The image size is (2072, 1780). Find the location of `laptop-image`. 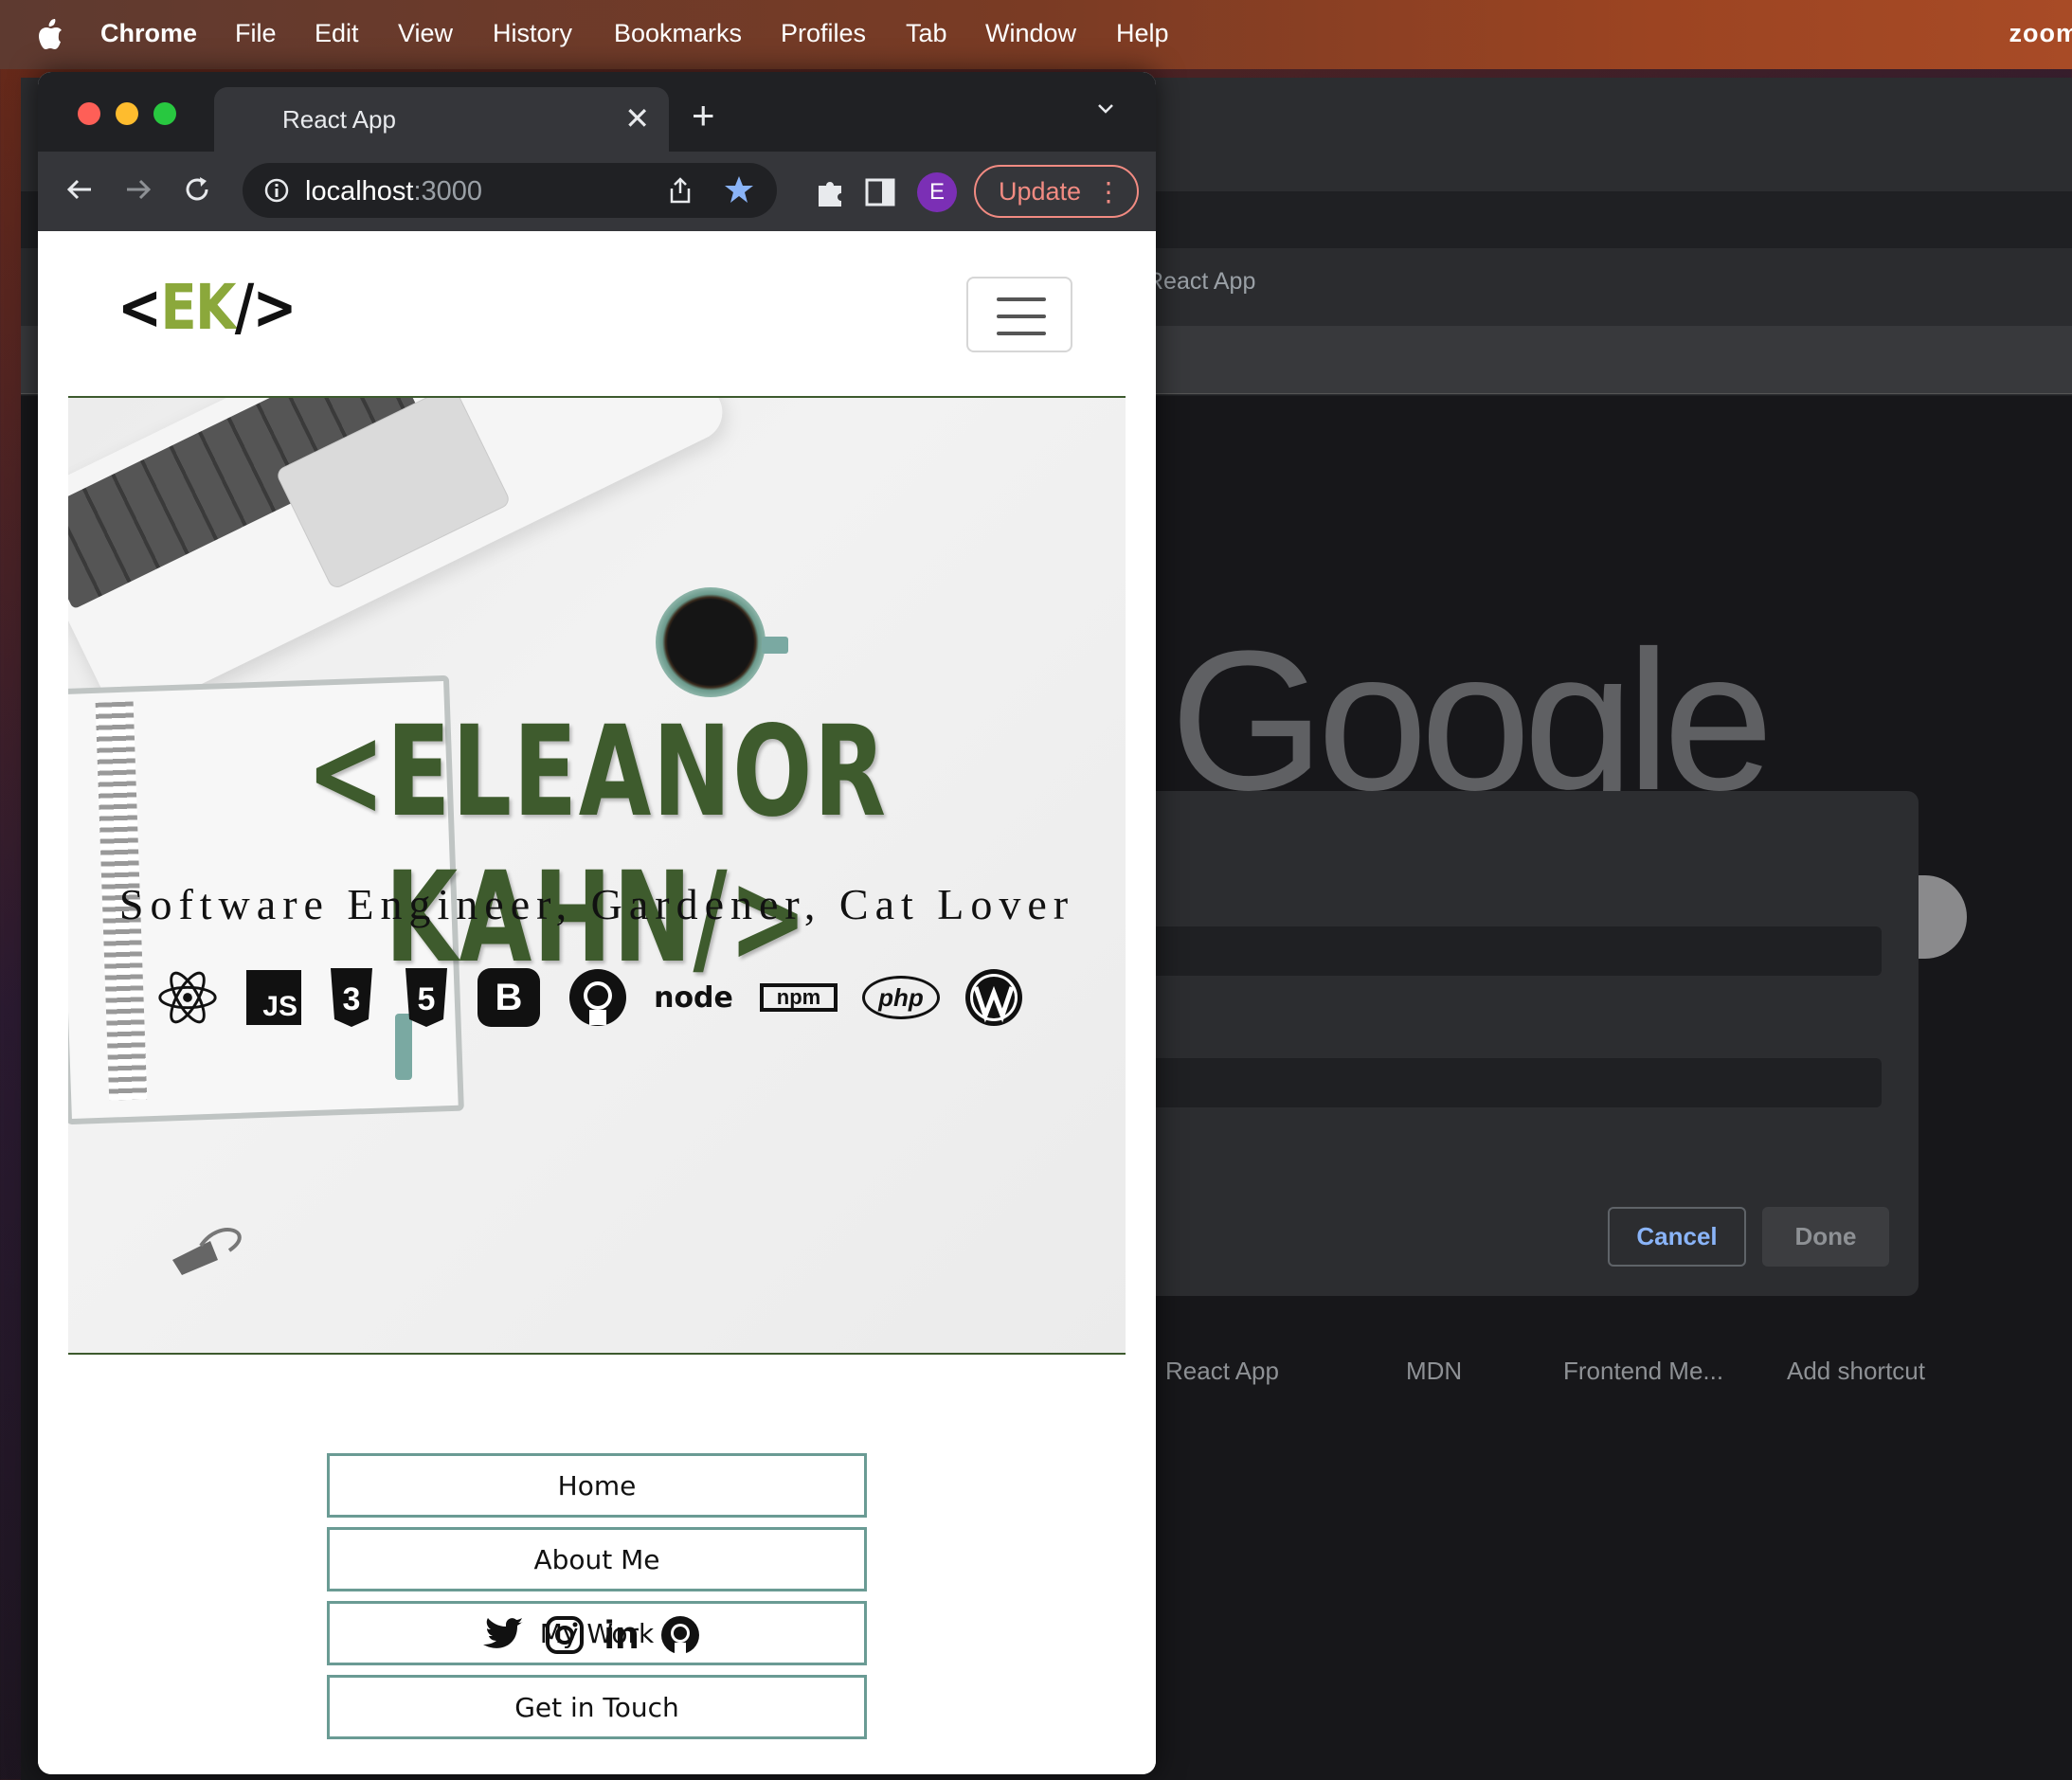

laptop-image is located at coordinates (400, 561).